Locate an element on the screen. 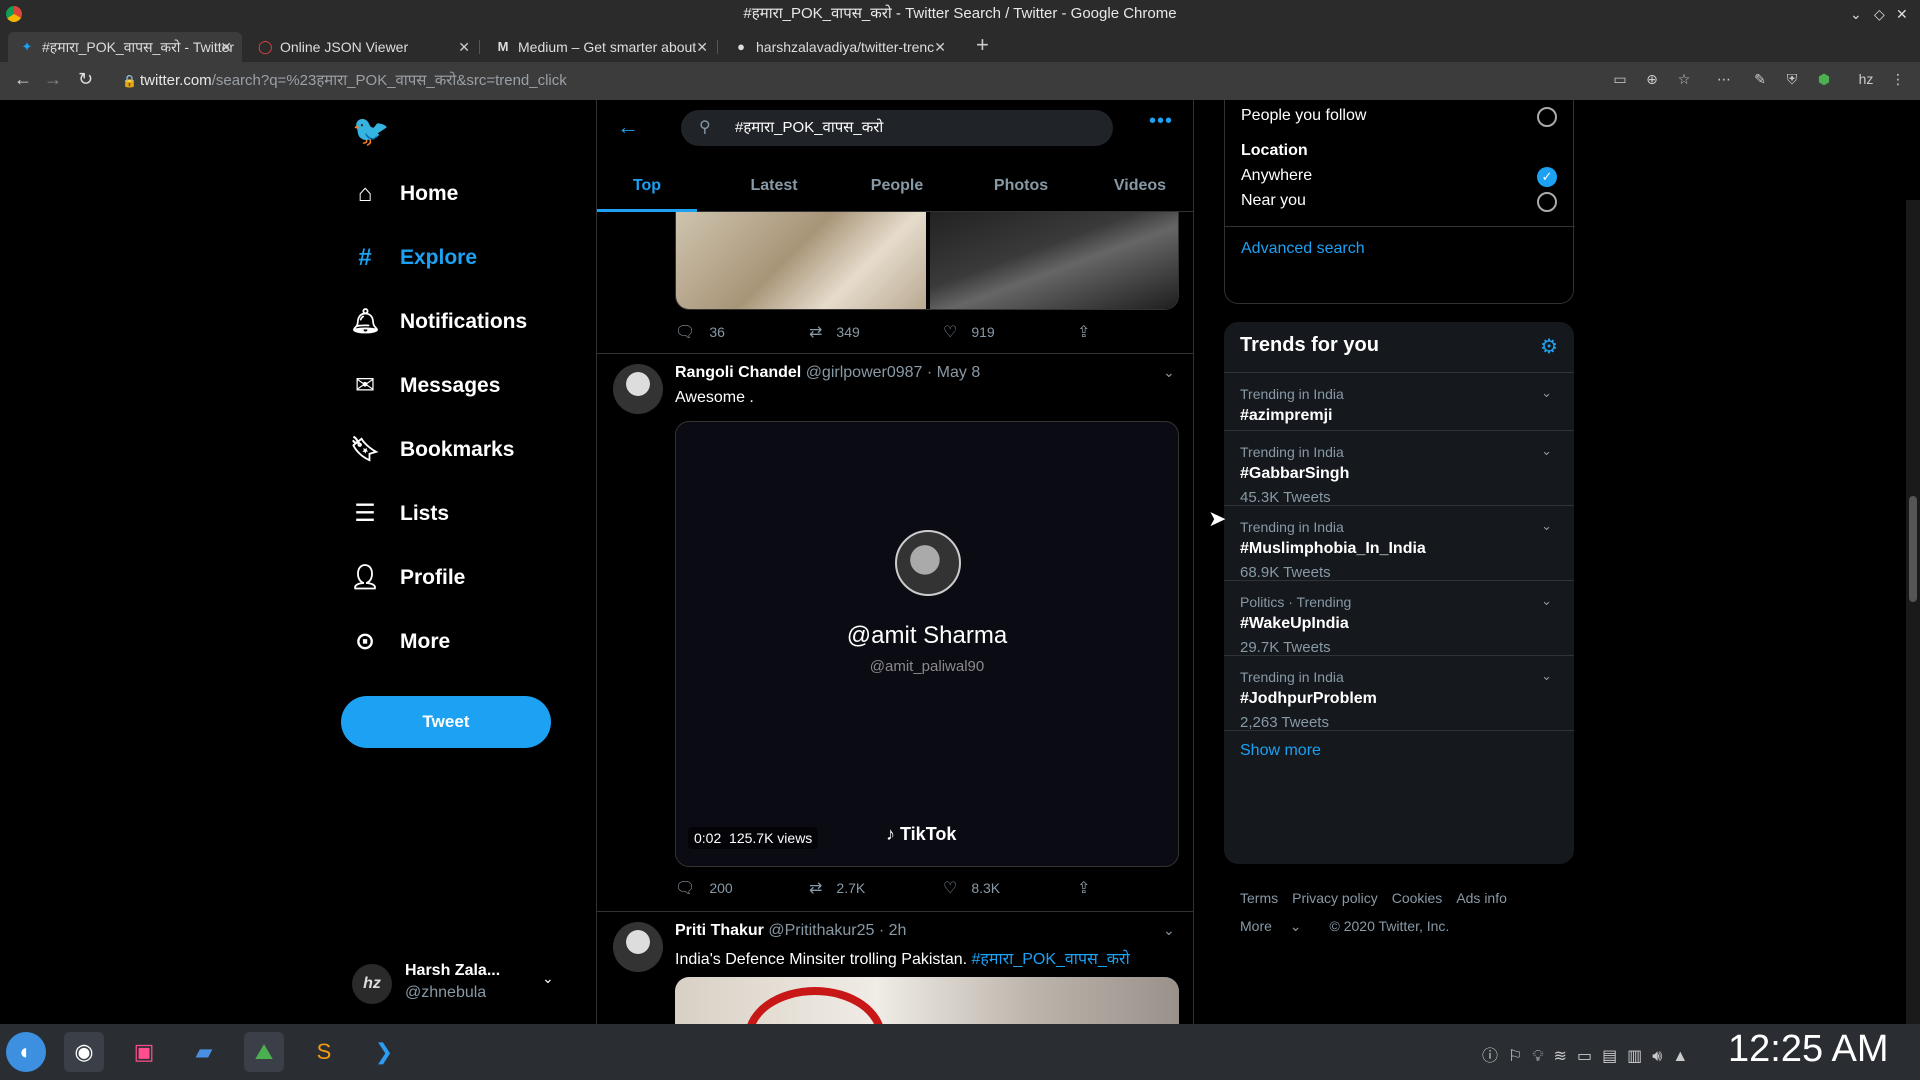 The image size is (1920, 1080). tab-medium: M Medium – Get smarter about ✕ is located at coordinates (601, 47).